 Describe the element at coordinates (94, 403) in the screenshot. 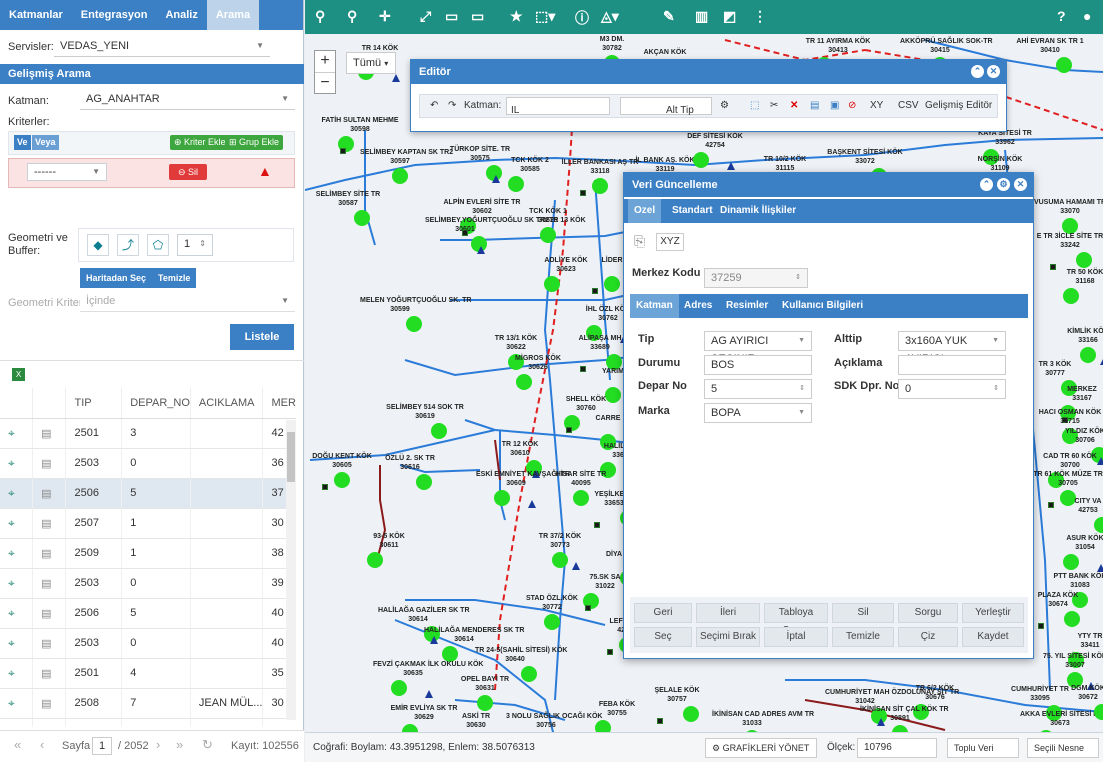

I see `col-tip: TIP` at that location.